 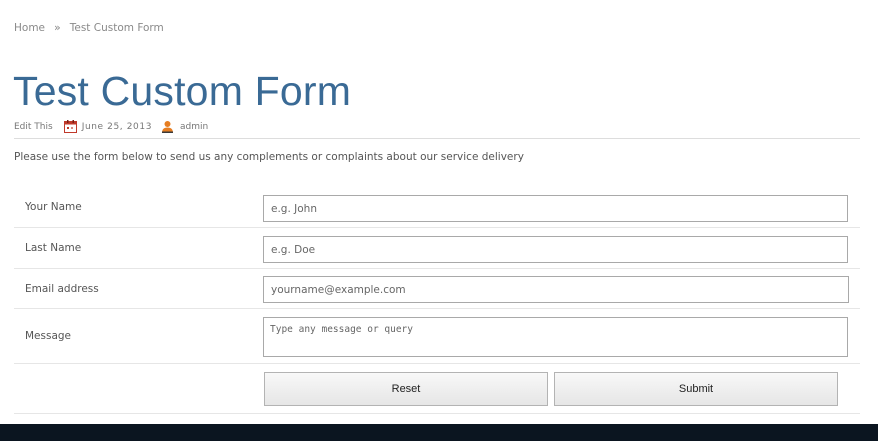 I want to click on message-textarea, so click(x=555, y=337).